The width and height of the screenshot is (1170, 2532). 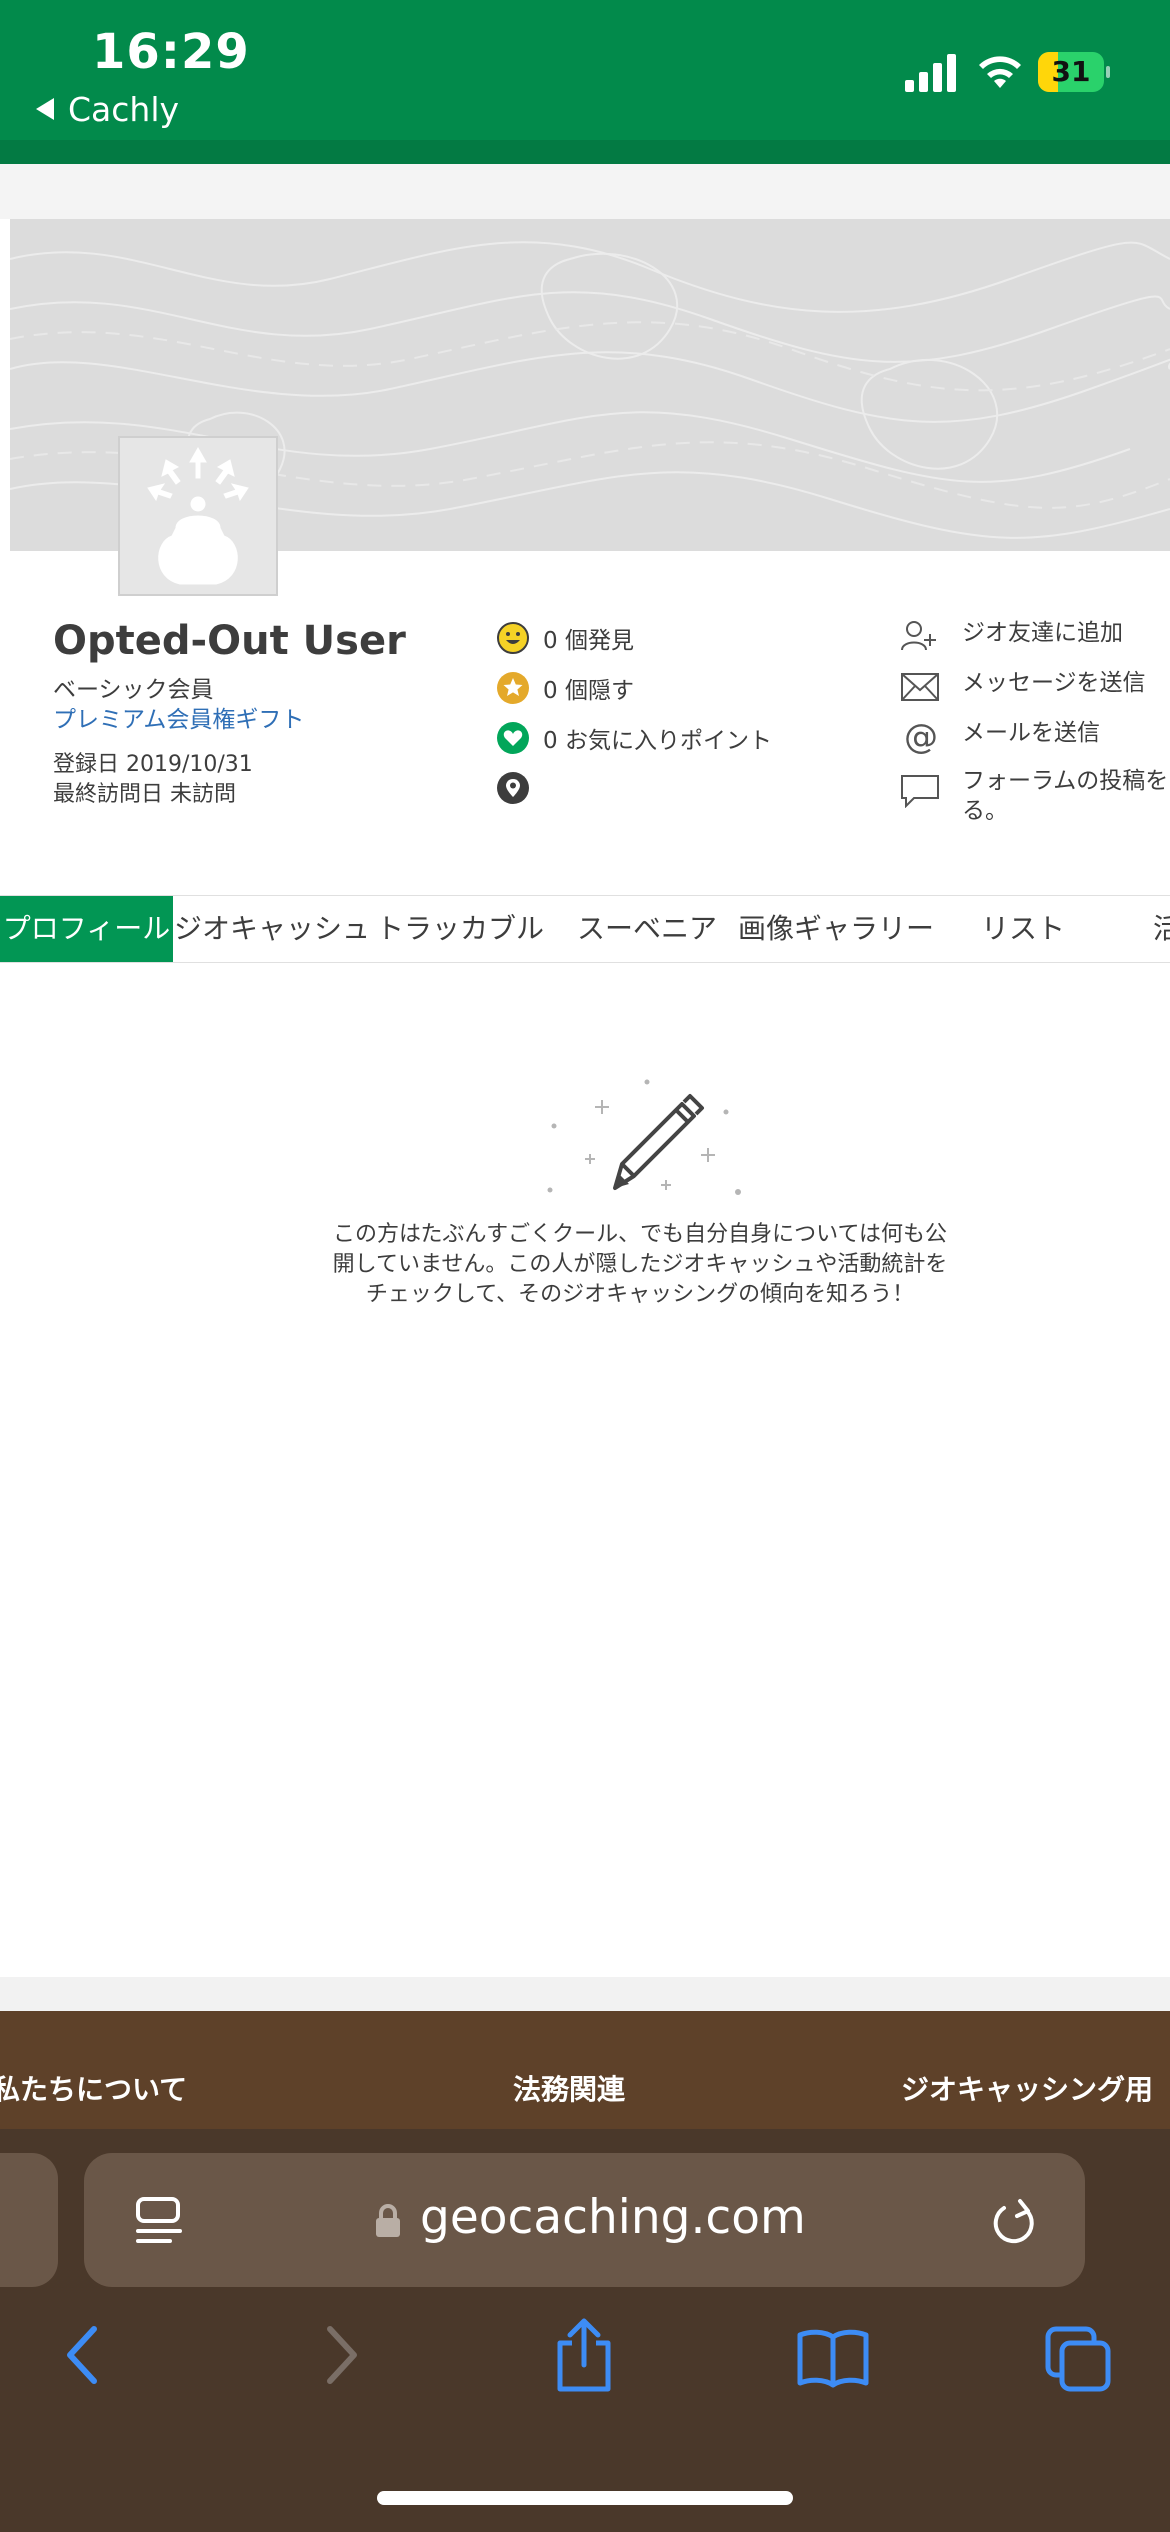 What do you see at coordinates (584, 2355) in the screenshot?
I see `share-icon` at bounding box center [584, 2355].